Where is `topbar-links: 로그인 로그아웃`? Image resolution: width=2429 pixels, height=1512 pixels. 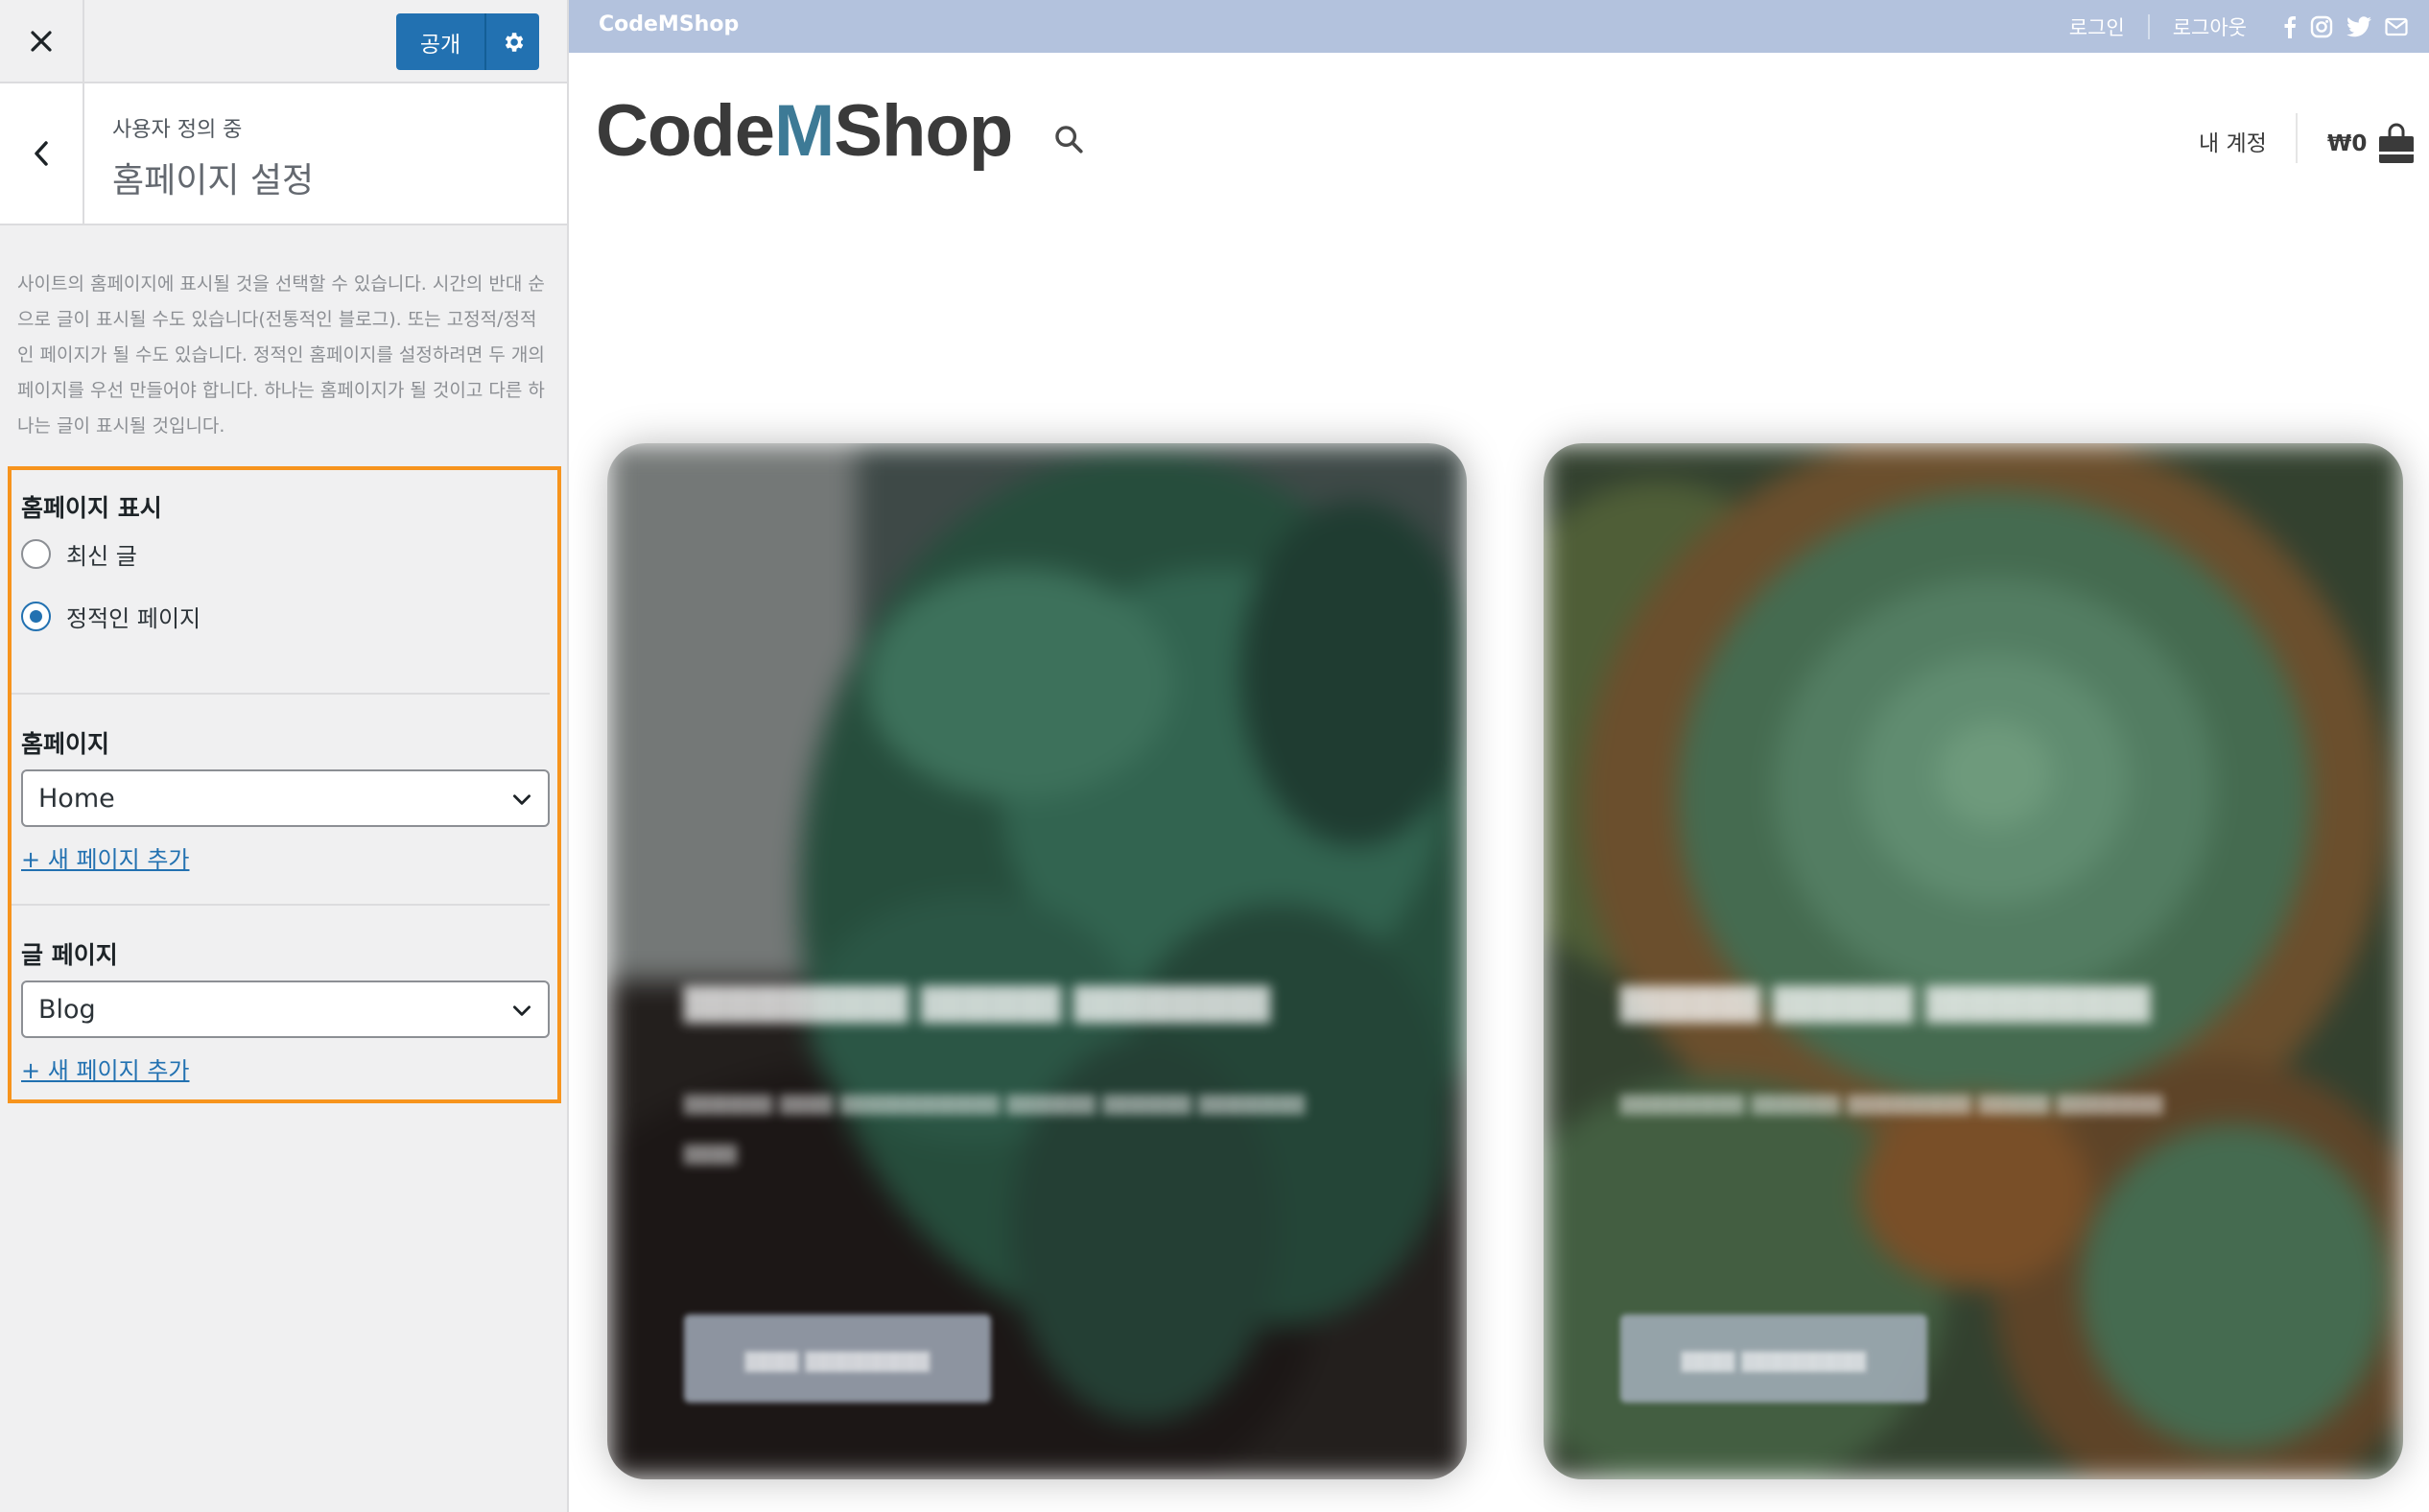 topbar-links: 로그인 로그아웃 is located at coordinates (2237, 26).